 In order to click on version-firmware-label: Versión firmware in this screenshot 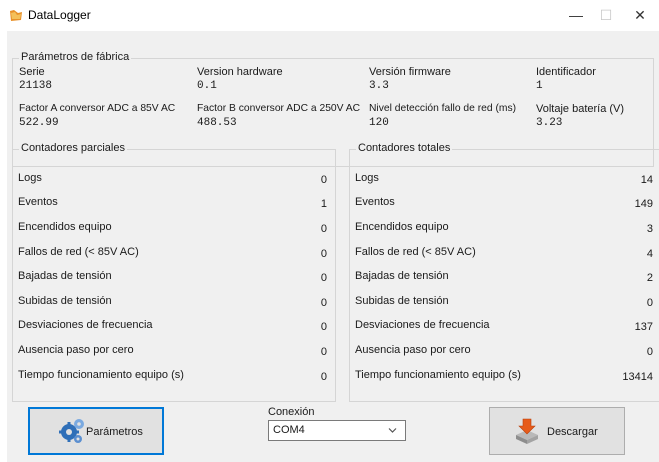, I will do `click(410, 72)`.